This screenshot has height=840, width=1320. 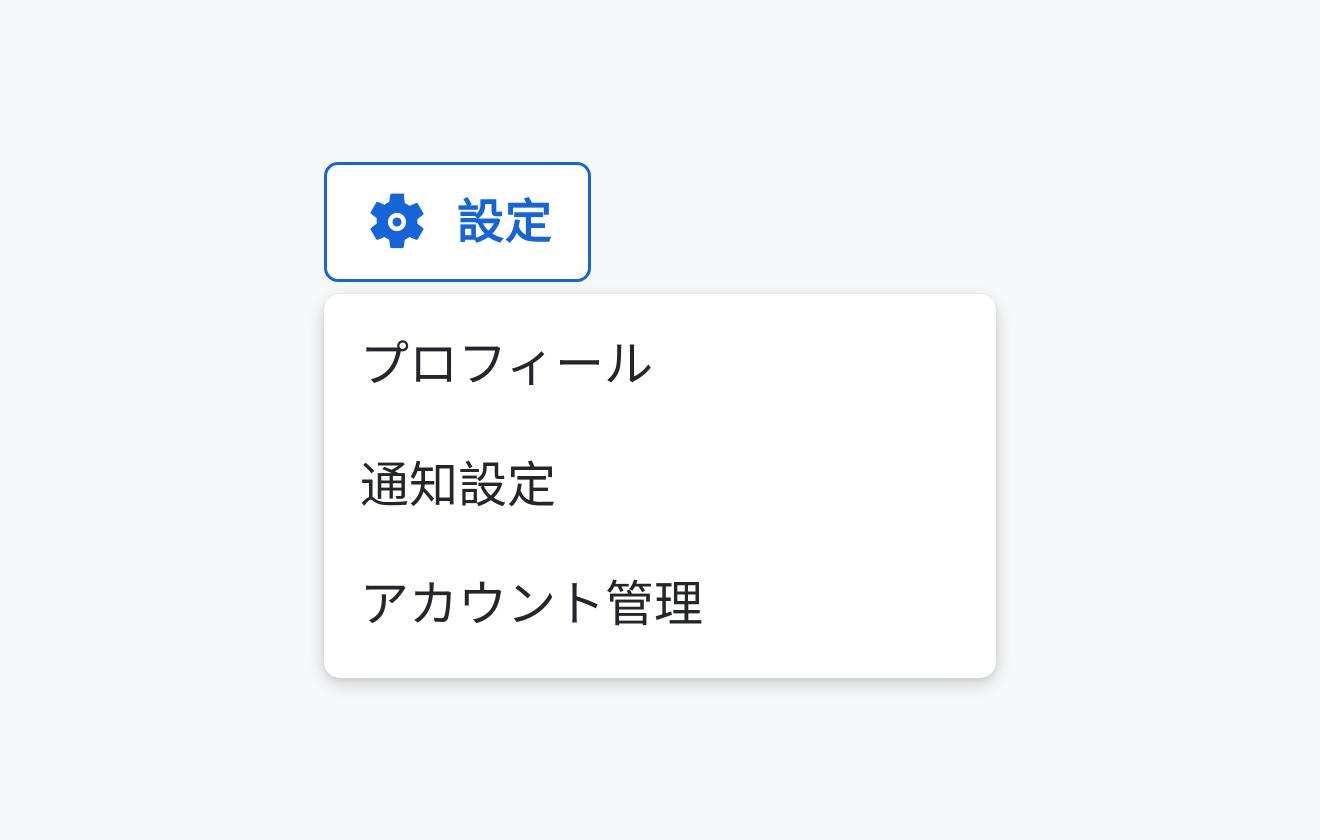 I want to click on menu-item-profile: プロフィール, so click(x=660, y=364).